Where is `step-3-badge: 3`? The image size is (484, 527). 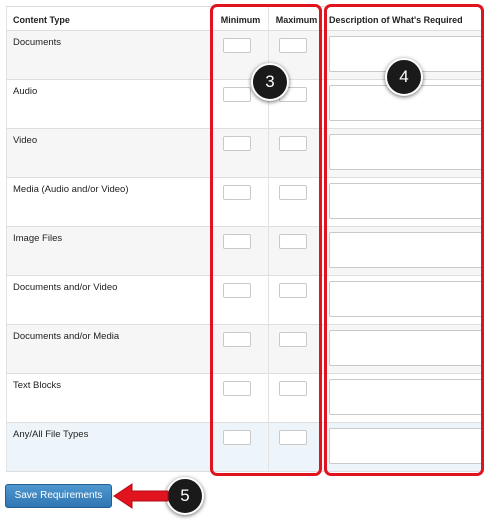 step-3-badge: 3 is located at coordinates (270, 82).